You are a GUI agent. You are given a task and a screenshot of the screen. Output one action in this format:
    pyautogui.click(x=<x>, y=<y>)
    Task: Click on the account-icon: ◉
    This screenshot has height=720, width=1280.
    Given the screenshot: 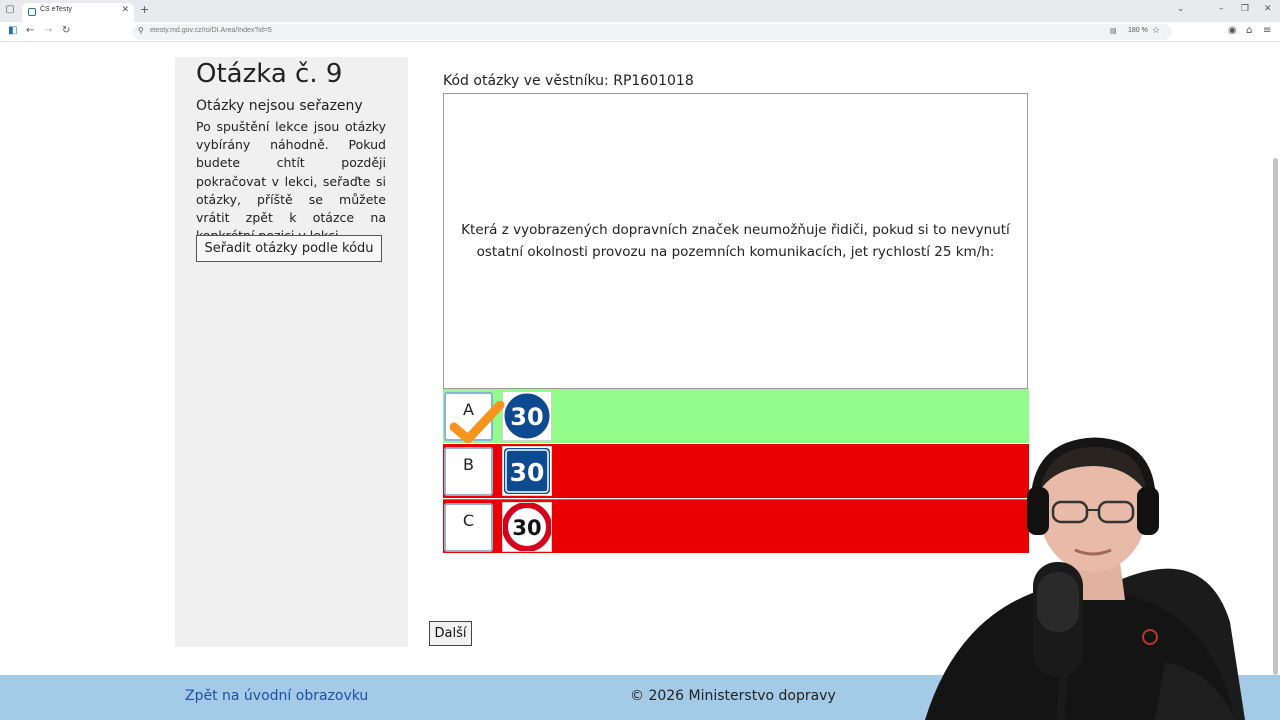 What is the action you would take?
    pyautogui.click(x=1232, y=30)
    